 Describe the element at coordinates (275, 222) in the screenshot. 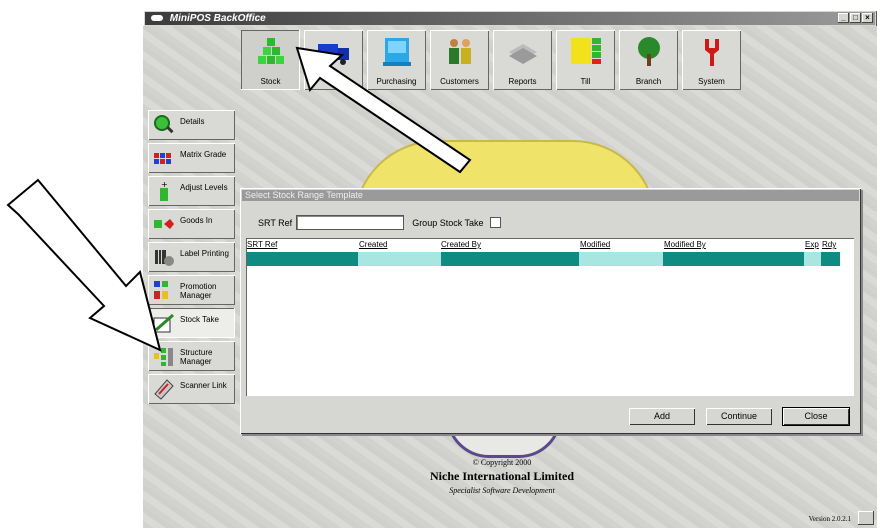

I see `srt-ref-label: SRT Ref` at that location.